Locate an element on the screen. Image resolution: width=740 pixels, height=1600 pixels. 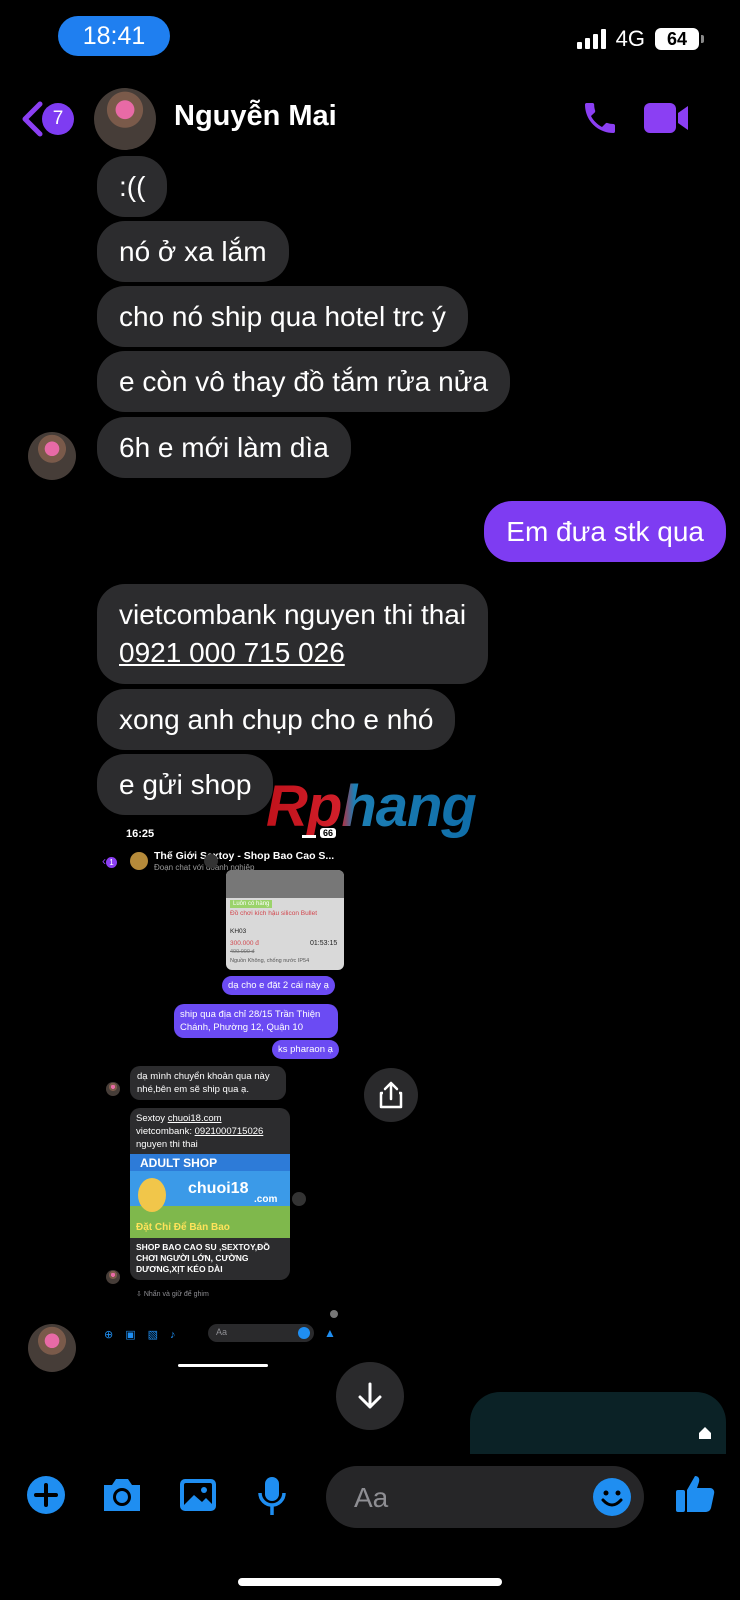
battery-level: 64 is located at coordinates (677, 38).